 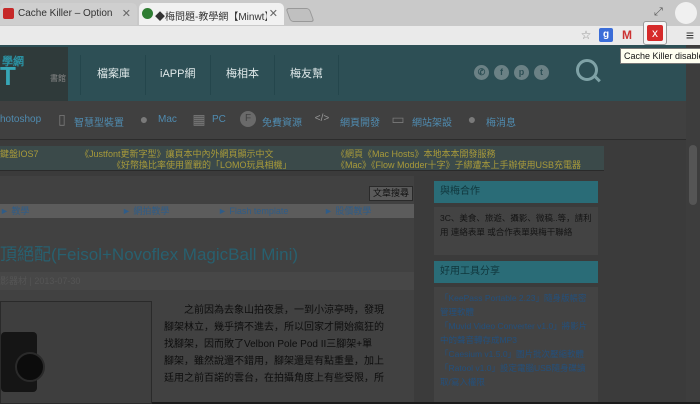 I want to click on tutorial-link: ► 股價教學, so click(x=347, y=211).